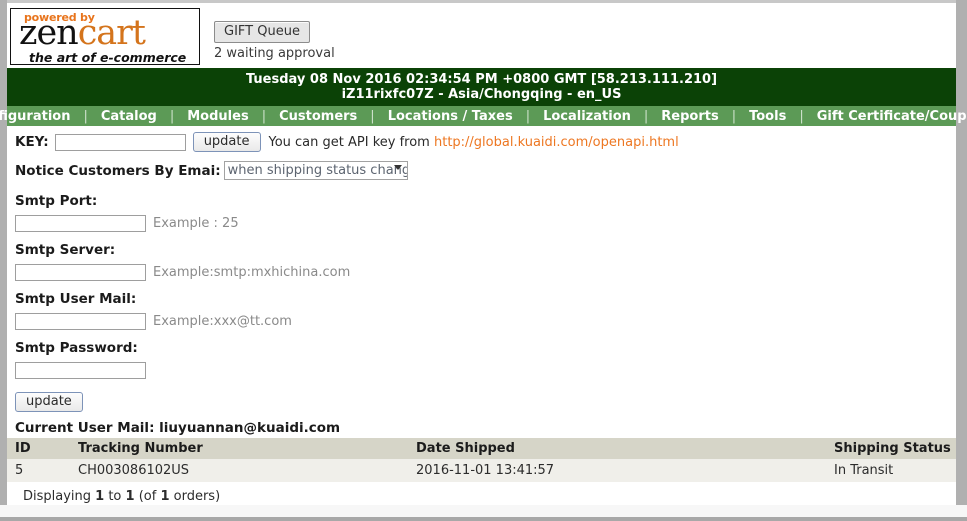 The image size is (967, 521). What do you see at coordinates (108, 57) in the screenshot?
I see `logo-tagline: the art of e-commerce` at bounding box center [108, 57].